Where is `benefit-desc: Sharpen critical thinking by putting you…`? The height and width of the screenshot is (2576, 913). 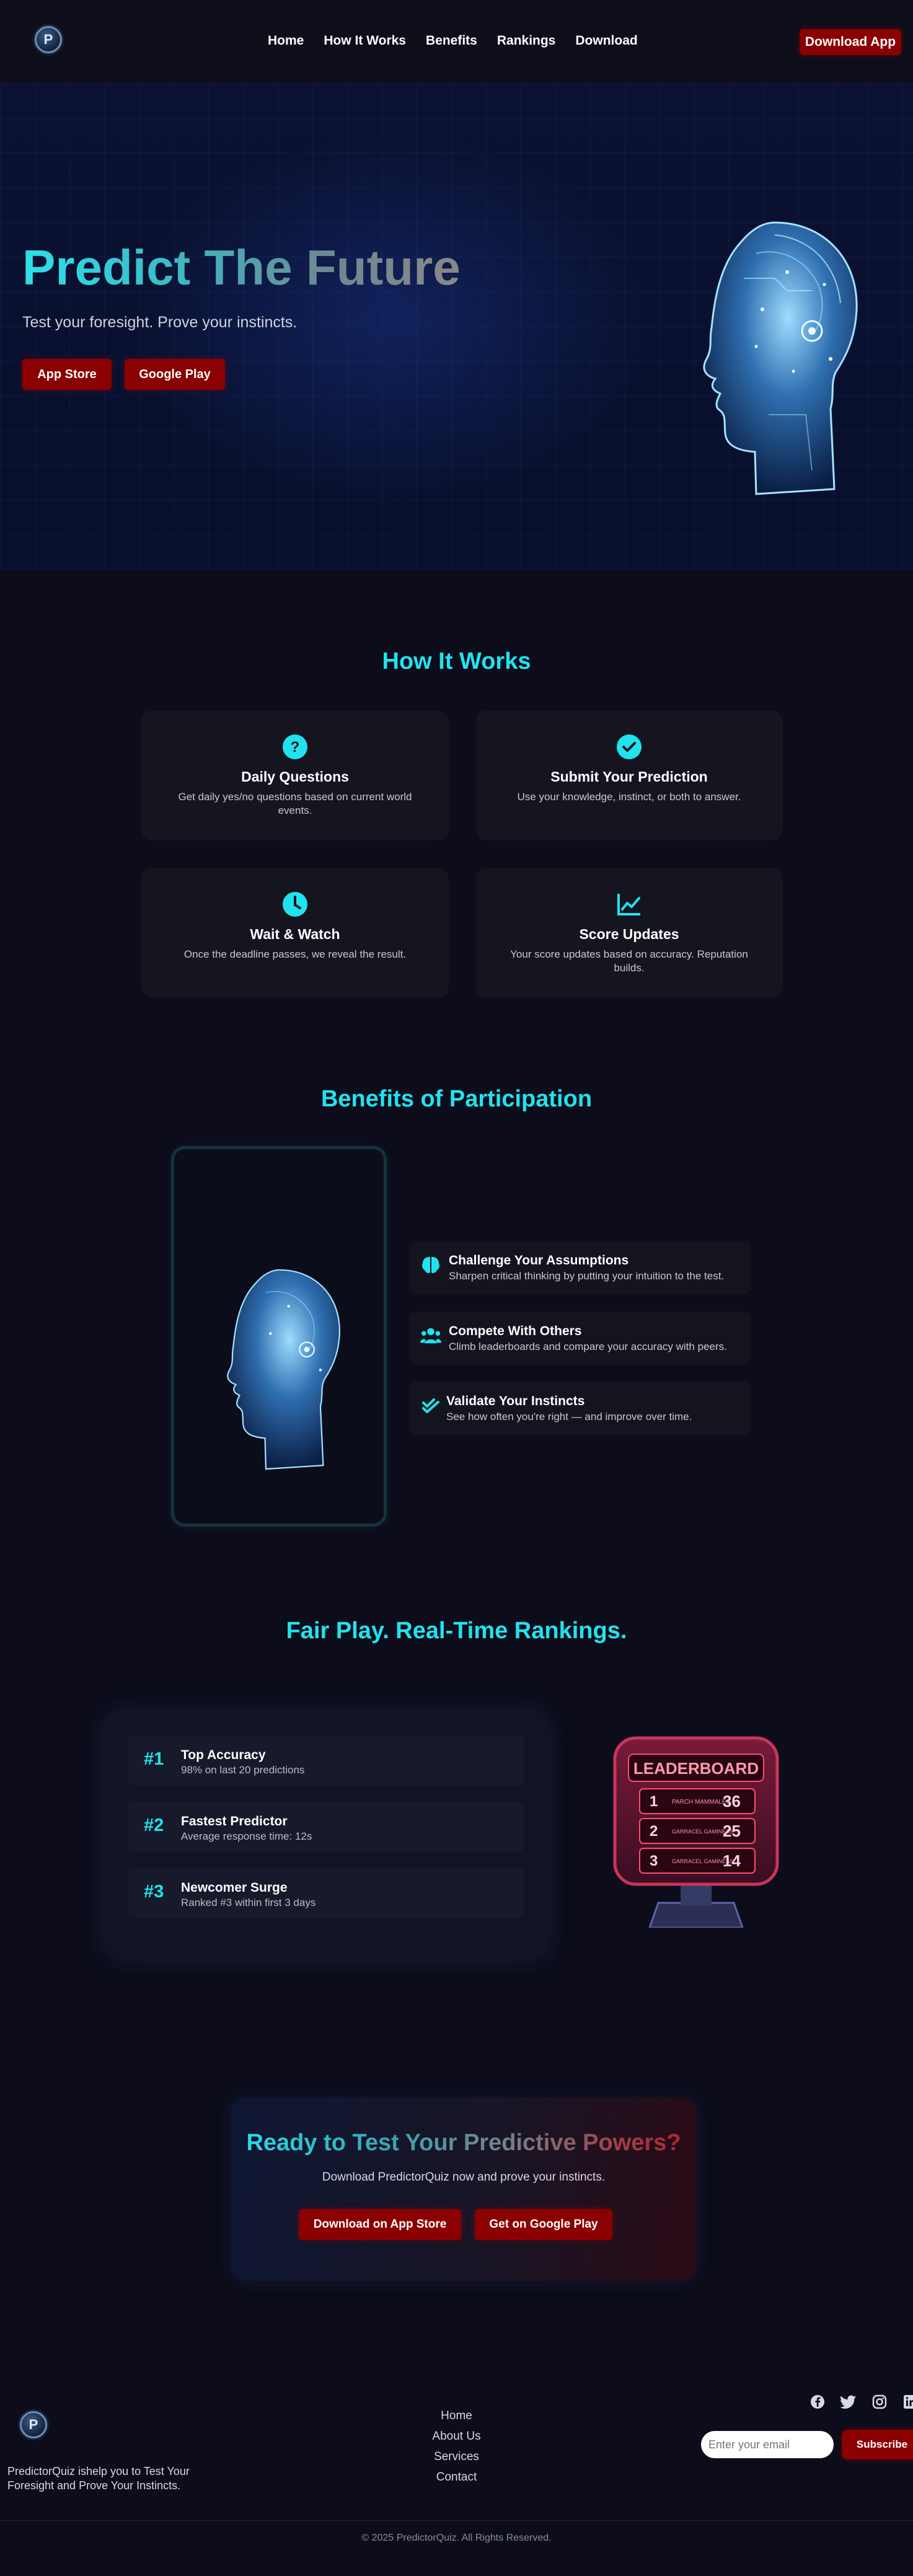
benefit-desc: Sharpen critical thinking by putting you… is located at coordinates (587, 1276).